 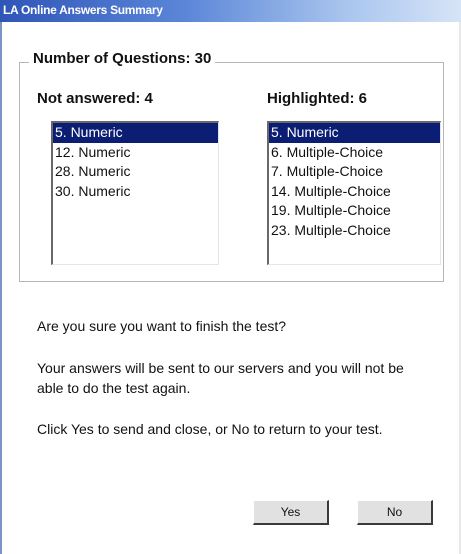 I want to click on window-left-border, so click(x=1, y=288).